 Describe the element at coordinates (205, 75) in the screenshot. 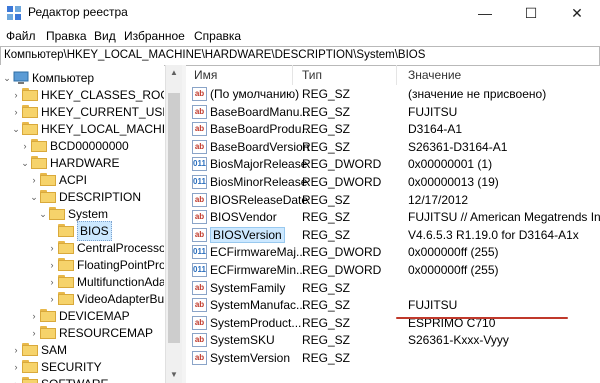

I see `column-header-name: Имя` at that location.